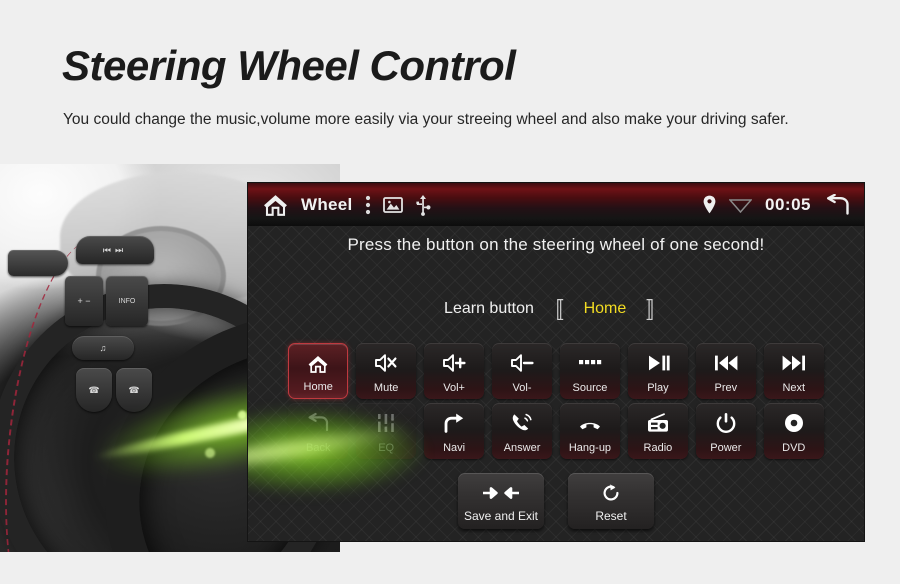 The width and height of the screenshot is (900, 584). I want to click on wheel-key-power: Power, so click(725, 431).